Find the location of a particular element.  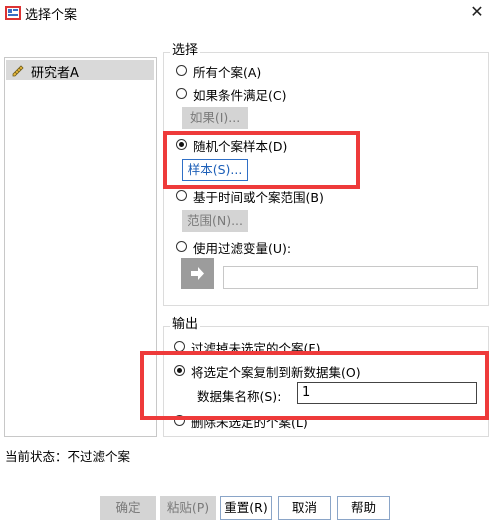

app-icon is located at coordinates (13, 13).